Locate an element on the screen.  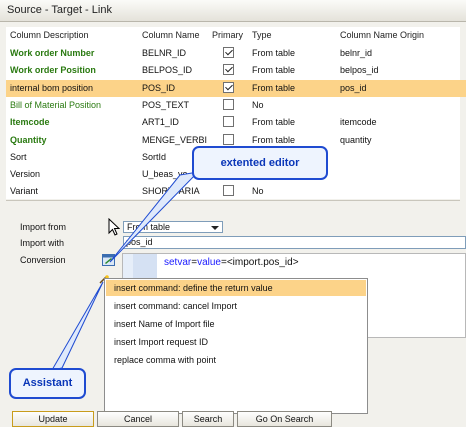
menu-item-label: insert Import request ID is located at coordinates (161, 342).